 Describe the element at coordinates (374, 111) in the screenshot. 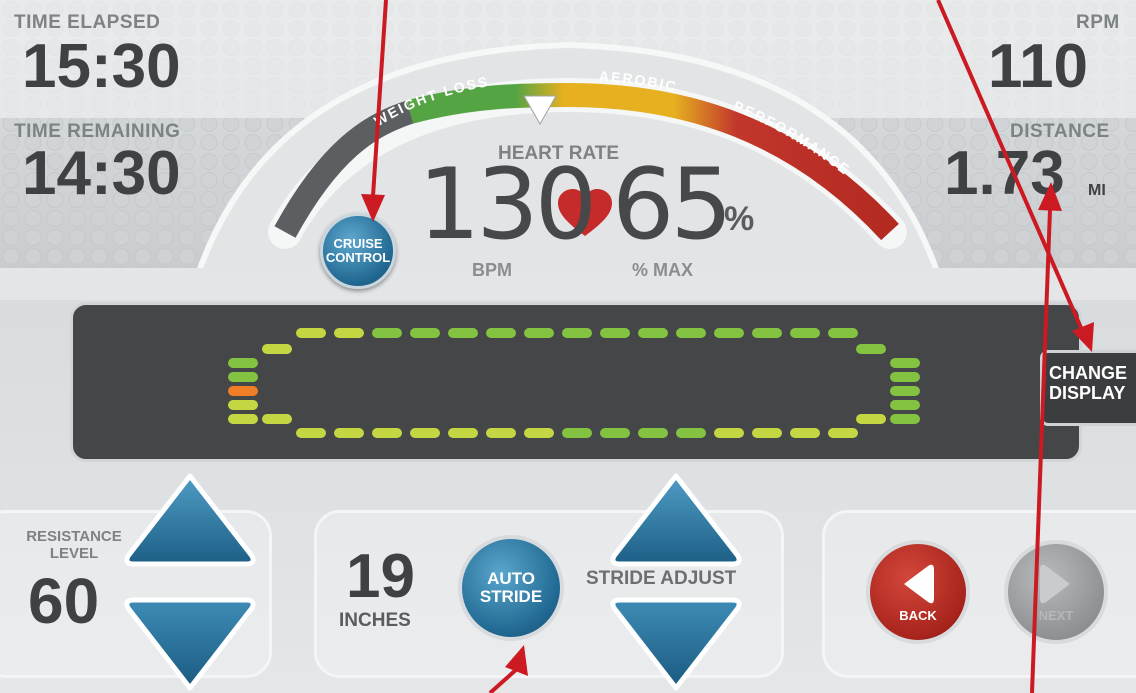

I see `annotation-arrow-cruise-control` at that location.